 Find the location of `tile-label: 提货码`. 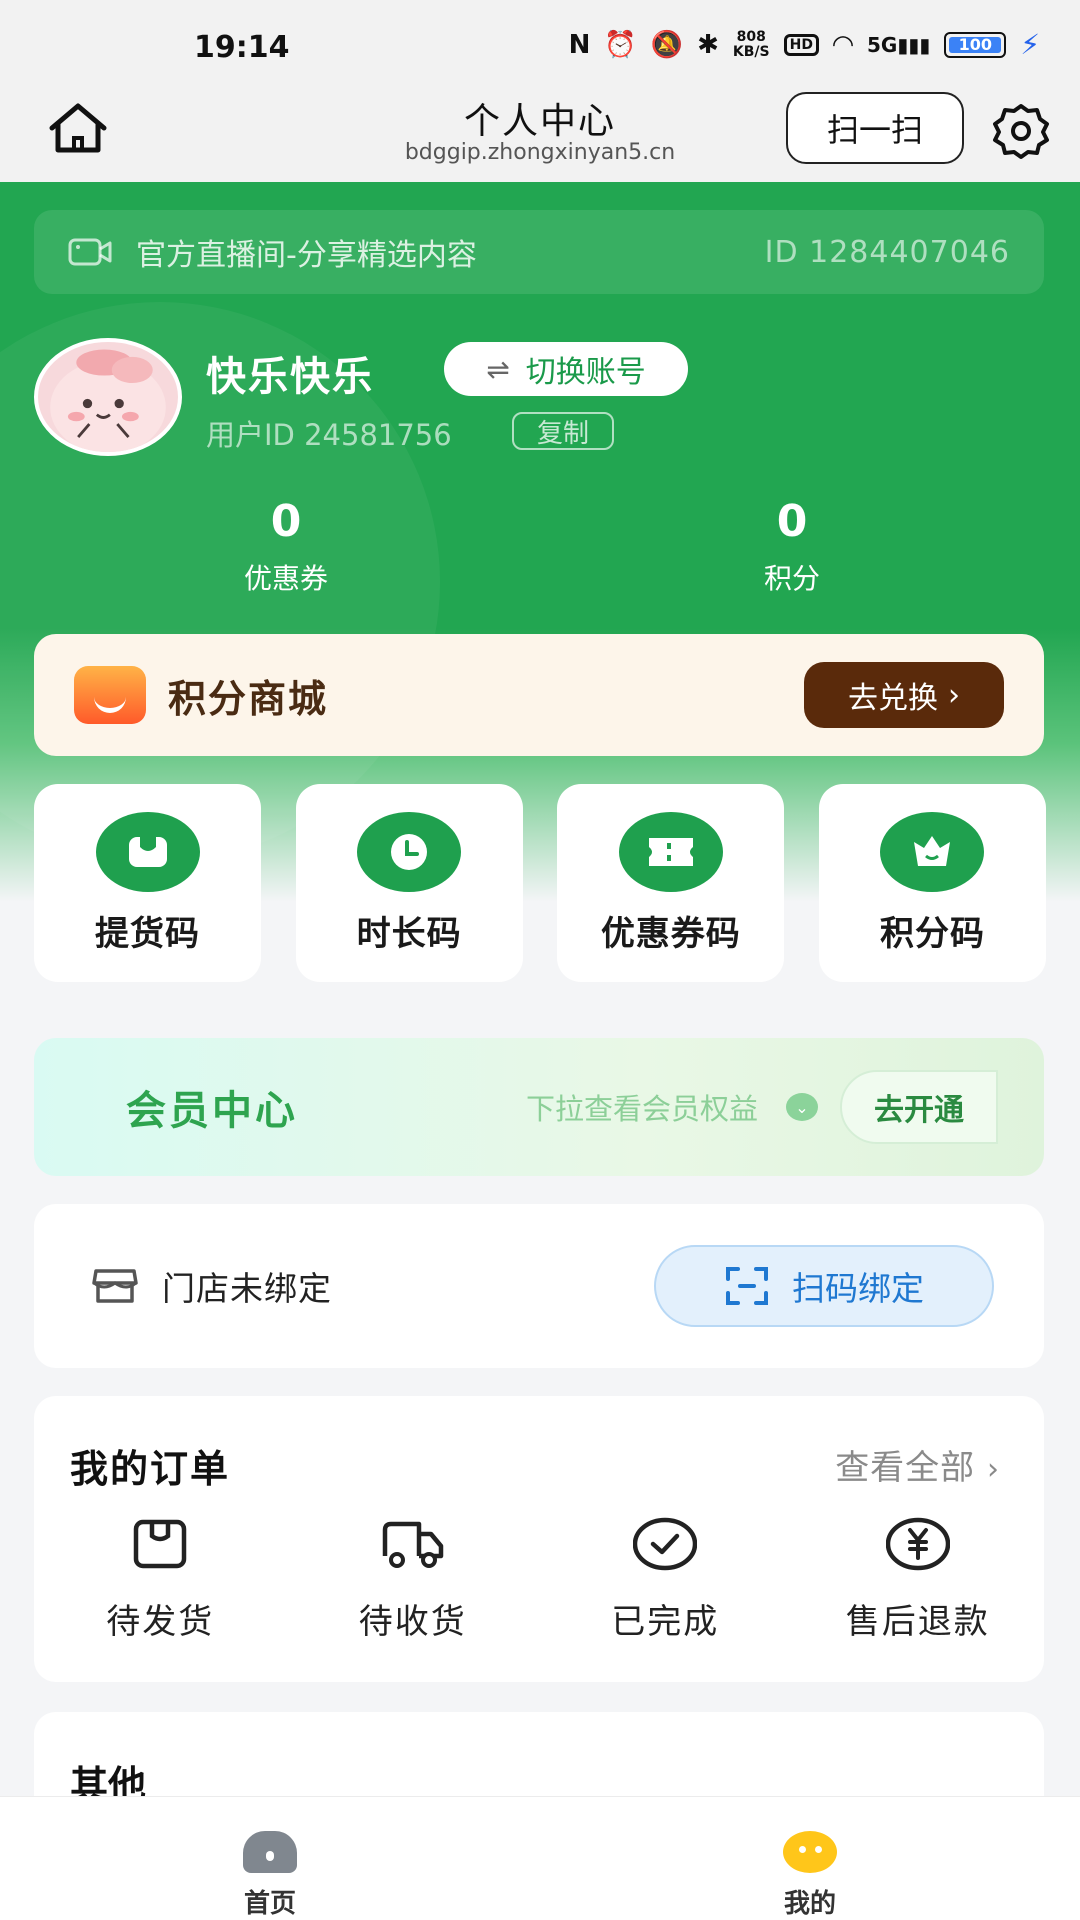

tile-label: 提货码 is located at coordinates (147, 934).